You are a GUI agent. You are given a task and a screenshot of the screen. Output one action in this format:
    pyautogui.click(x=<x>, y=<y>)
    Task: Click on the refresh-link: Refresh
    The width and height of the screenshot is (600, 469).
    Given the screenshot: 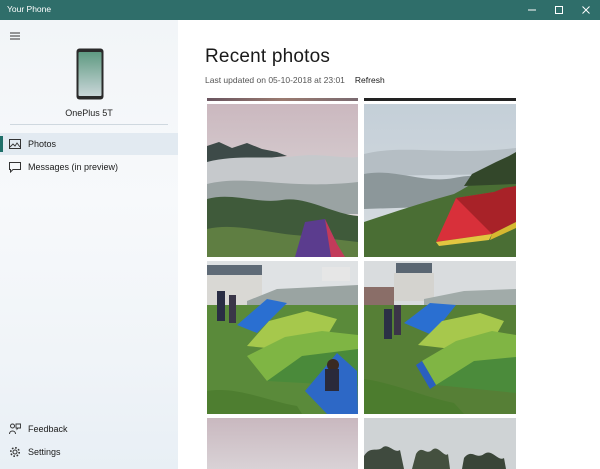 What is the action you would take?
    pyautogui.click(x=370, y=80)
    